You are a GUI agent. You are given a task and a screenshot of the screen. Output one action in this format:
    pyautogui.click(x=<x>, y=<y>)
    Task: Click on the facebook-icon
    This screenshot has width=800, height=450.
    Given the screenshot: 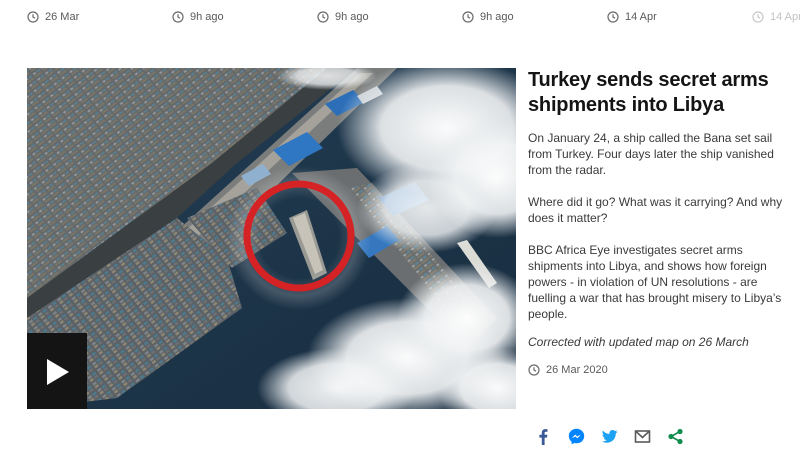 What is the action you would take?
    pyautogui.click(x=542, y=436)
    